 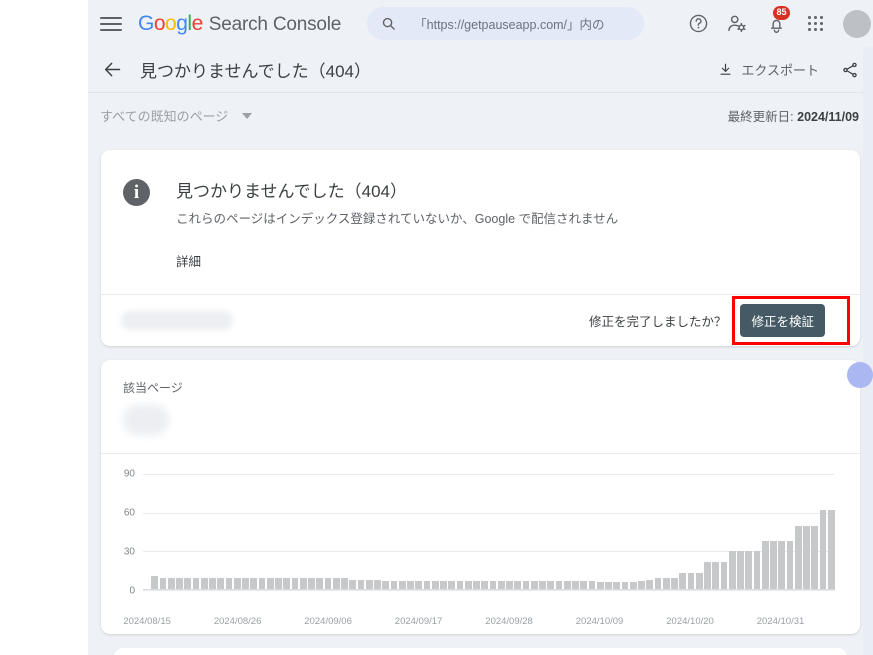 I want to click on chart-y-tick-label: 0, so click(x=132, y=591).